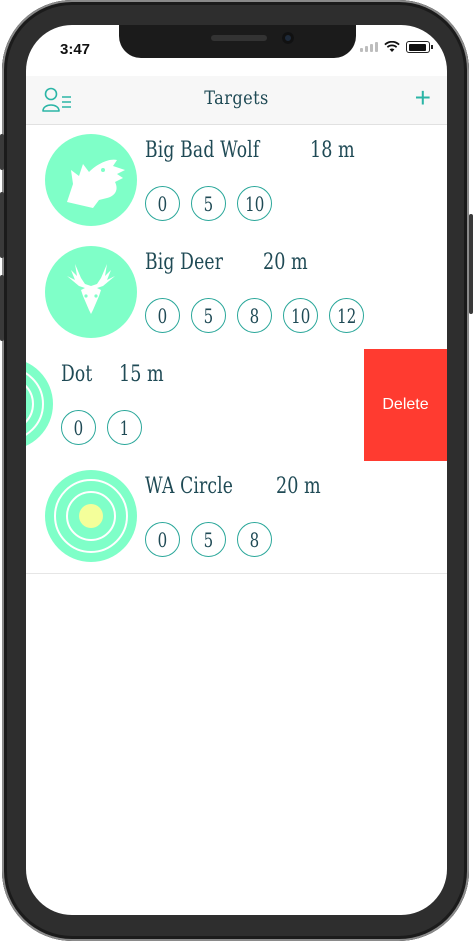 The image size is (473, 943). I want to click on speaker-grille, so click(239, 38).